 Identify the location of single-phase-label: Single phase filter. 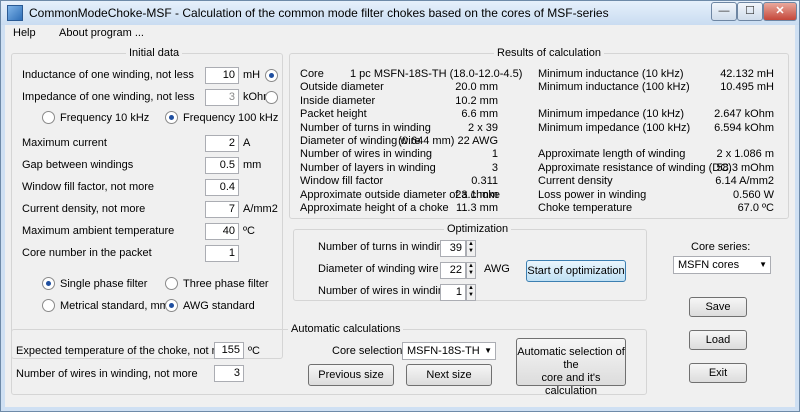
(104, 284).